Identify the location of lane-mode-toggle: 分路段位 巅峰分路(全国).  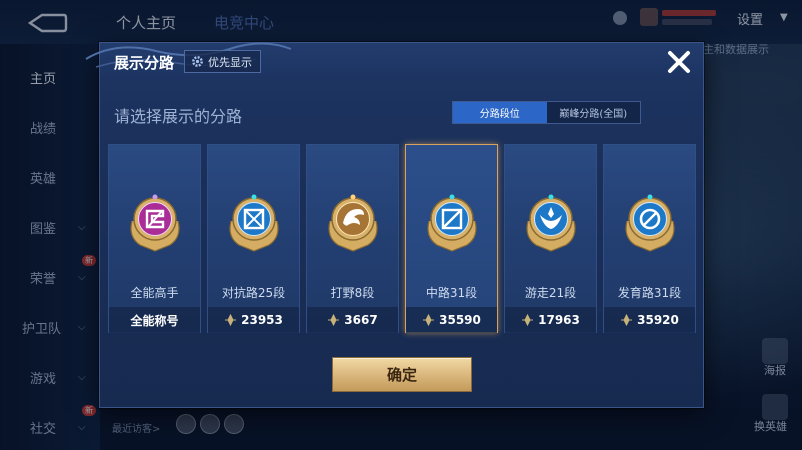
(546, 112).